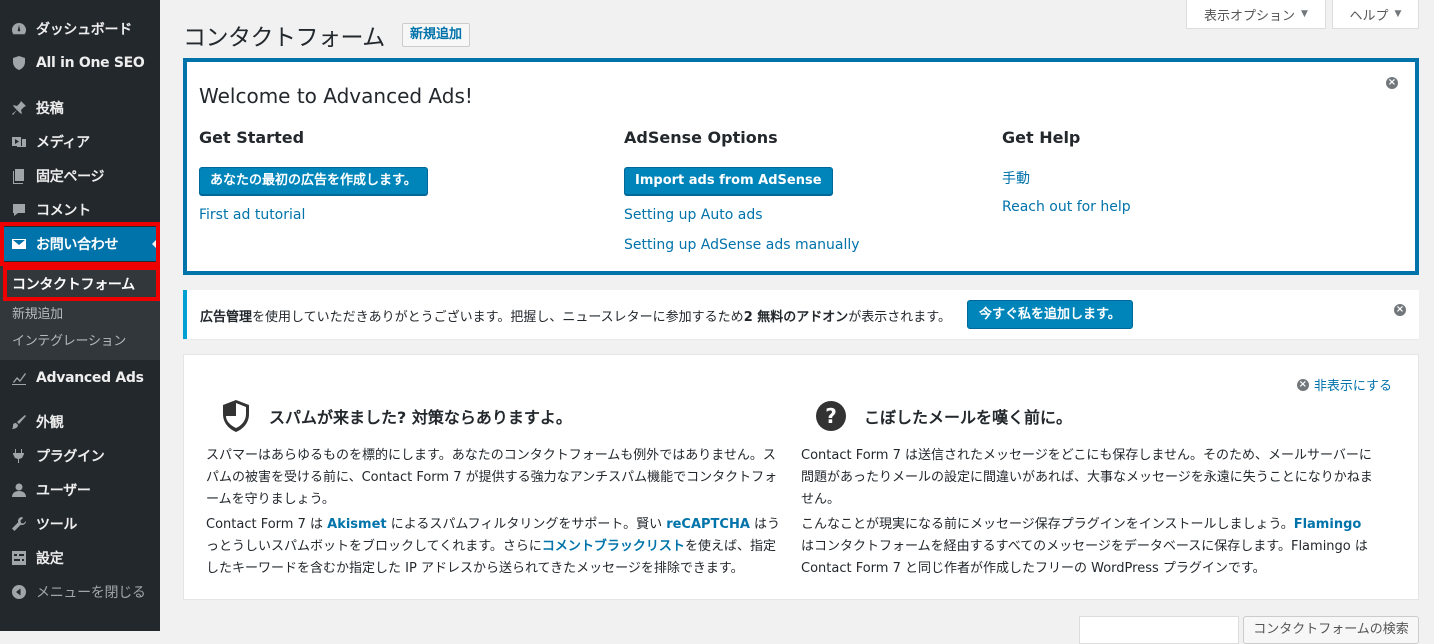 This screenshot has height=644, width=1434. What do you see at coordinates (91, 593) in the screenshot?
I see `menu-label: メニューを閉じる` at bounding box center [91, 593].